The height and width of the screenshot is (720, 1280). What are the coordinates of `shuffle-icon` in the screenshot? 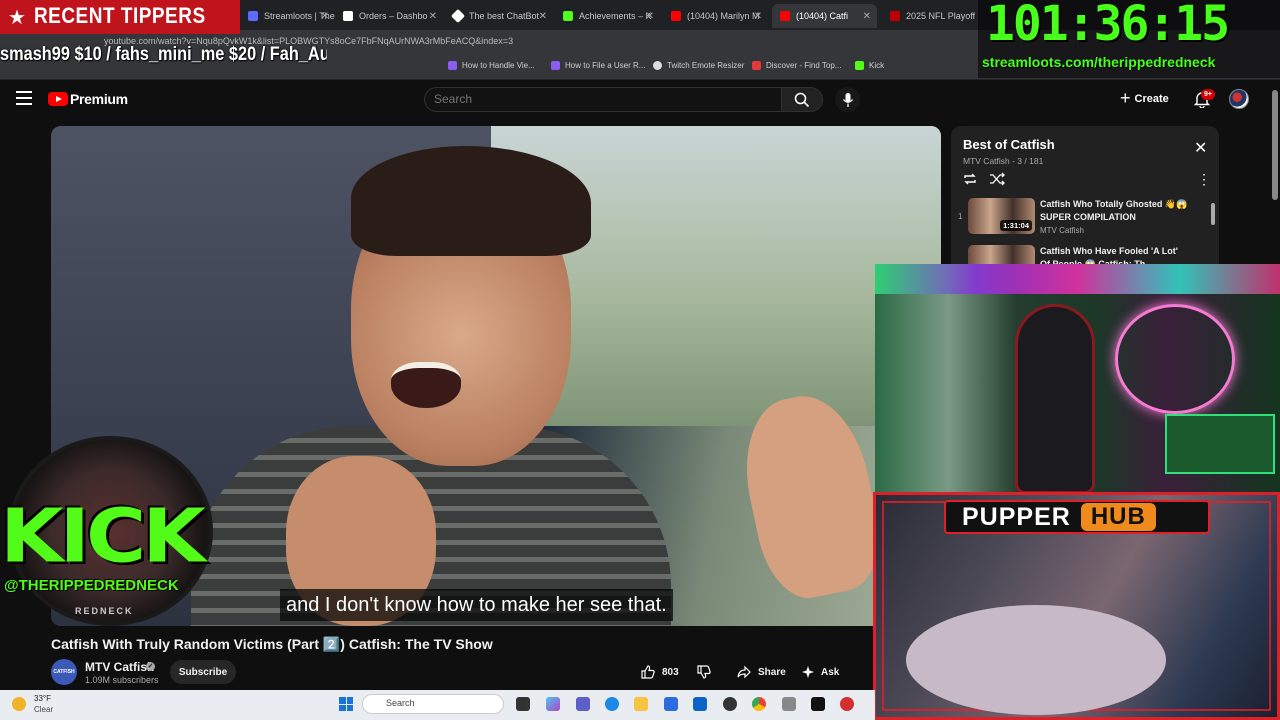 It's located at (997, 179).